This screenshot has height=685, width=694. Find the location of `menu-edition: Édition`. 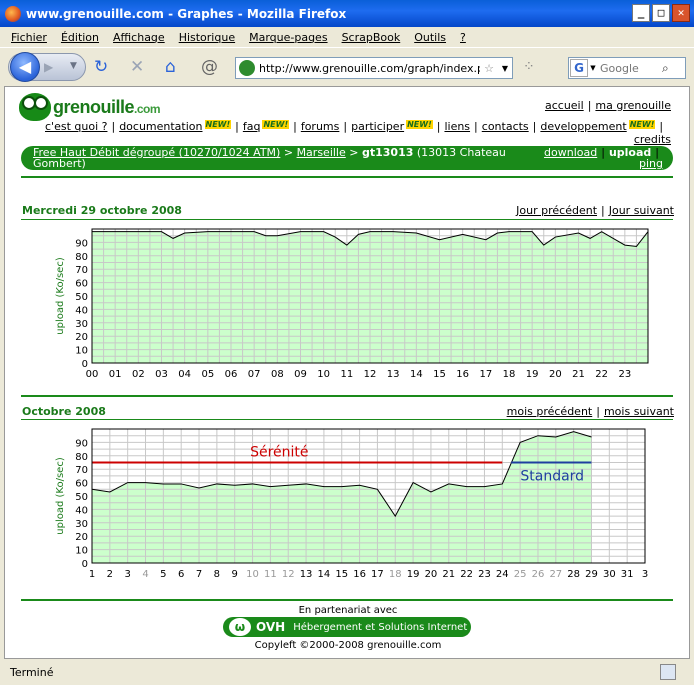

menu-edition: Édition is located at coordinates (80, 37).